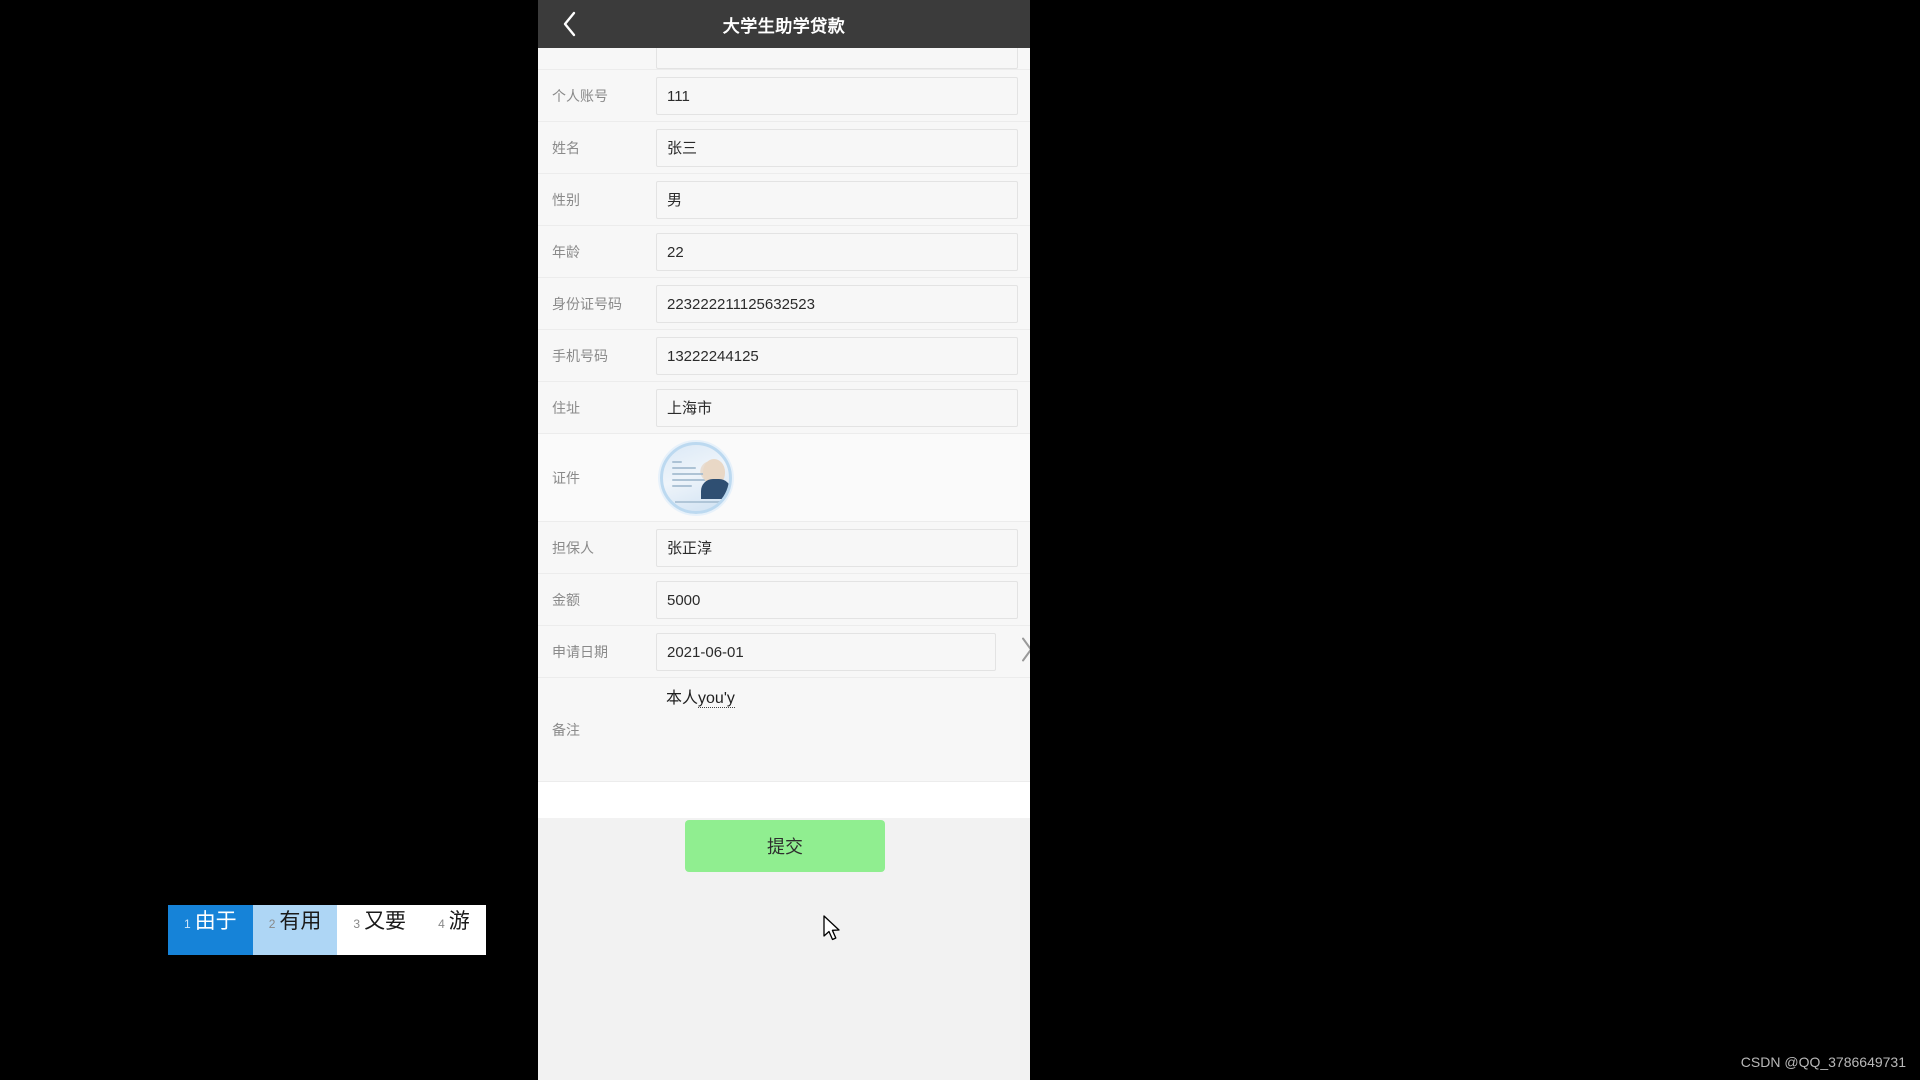 This screenshot has height=1080, width=1920. I want to click on ime-candidate-3: 3 又要, so click(380, 930).